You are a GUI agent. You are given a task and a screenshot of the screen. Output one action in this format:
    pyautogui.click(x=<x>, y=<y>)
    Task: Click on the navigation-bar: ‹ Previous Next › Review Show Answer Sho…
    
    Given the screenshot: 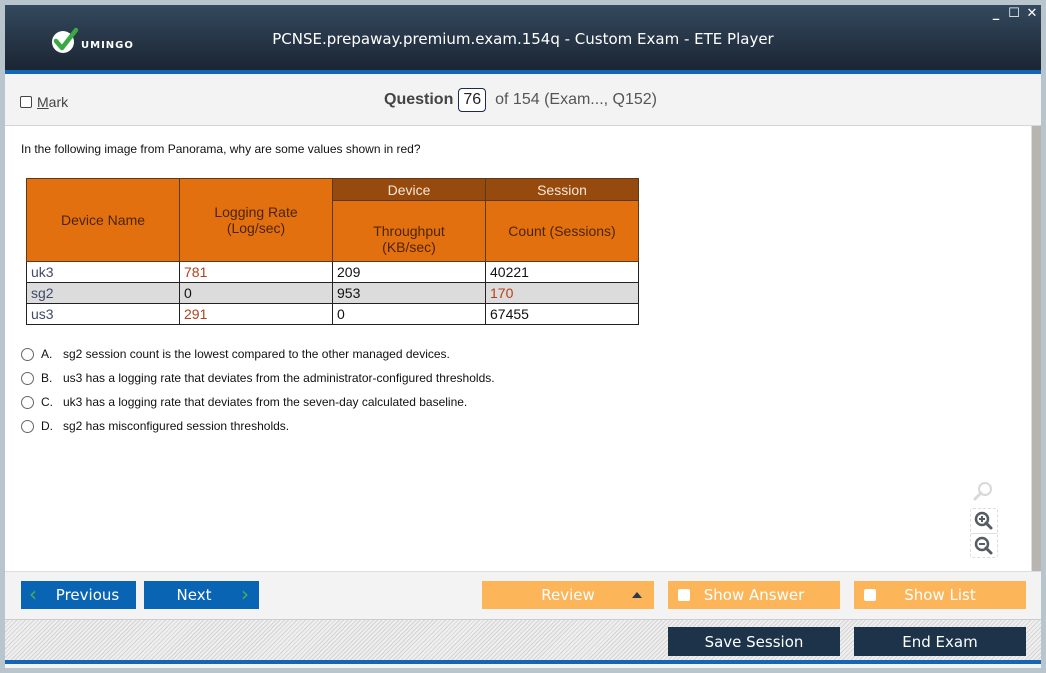 What is the action you would take?
    pyautogui.click(x=523, y=595)
    